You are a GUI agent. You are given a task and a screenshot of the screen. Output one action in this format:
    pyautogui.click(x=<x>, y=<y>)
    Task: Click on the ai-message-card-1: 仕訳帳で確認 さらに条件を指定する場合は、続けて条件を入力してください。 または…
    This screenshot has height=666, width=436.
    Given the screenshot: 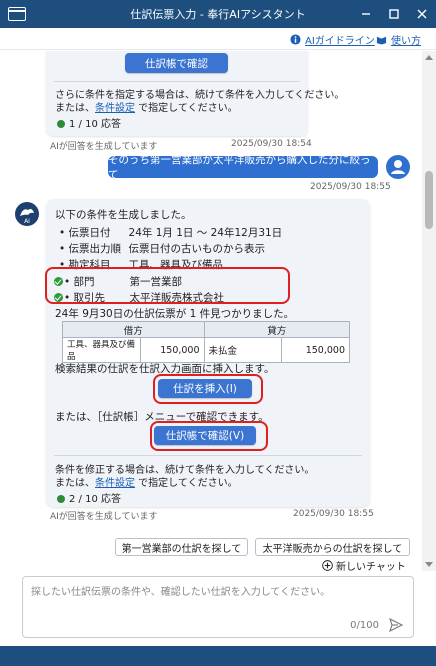 What is the action you would take?
    pyautogui.click(x=195, y=93)
    